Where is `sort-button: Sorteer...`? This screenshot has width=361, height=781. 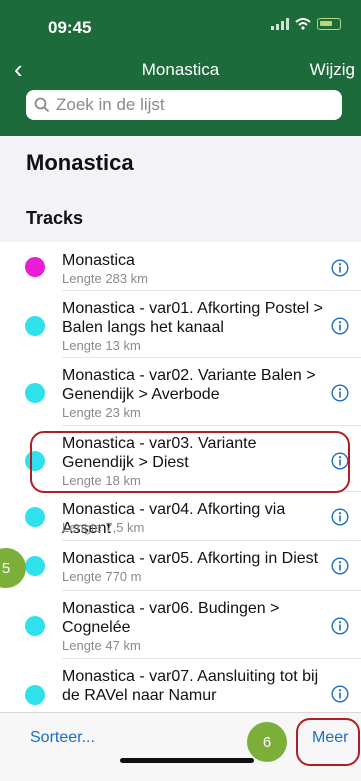 sort-button: Sorteer... is located at coordinates (62, 738).